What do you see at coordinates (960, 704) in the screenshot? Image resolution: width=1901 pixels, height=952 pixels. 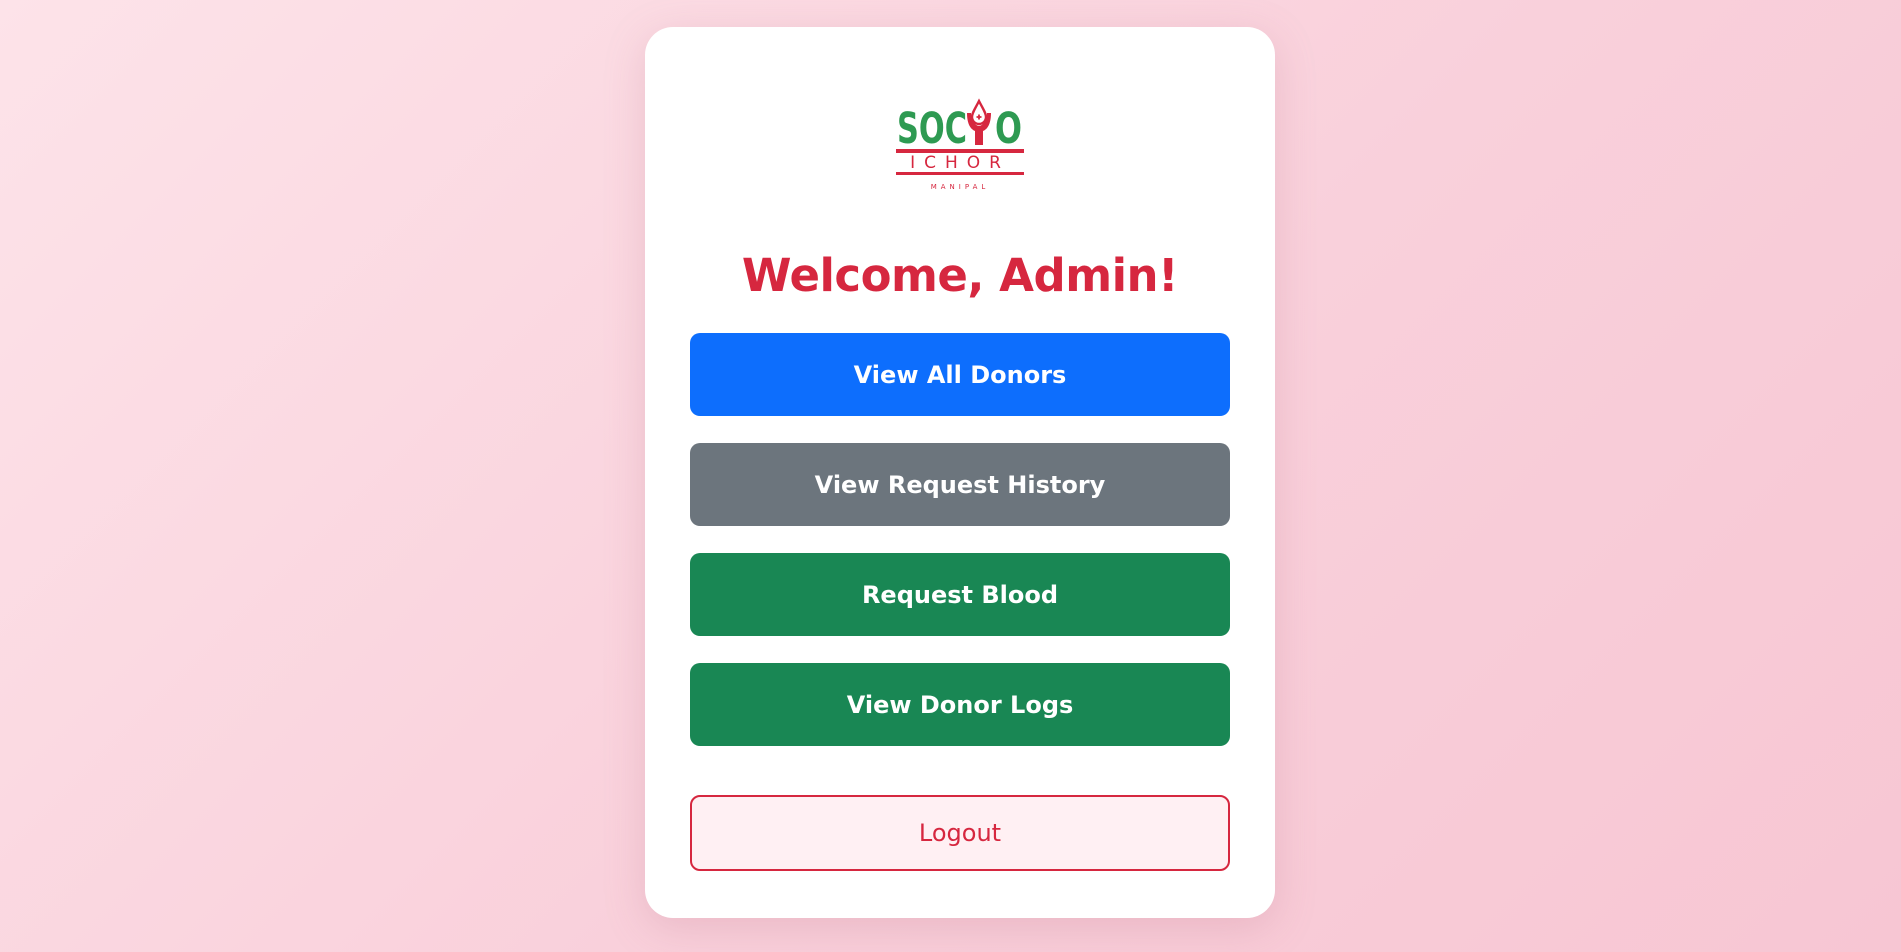 I see `view-donor-logs-button: View Donor Logs` at bounding box center [960, 704].